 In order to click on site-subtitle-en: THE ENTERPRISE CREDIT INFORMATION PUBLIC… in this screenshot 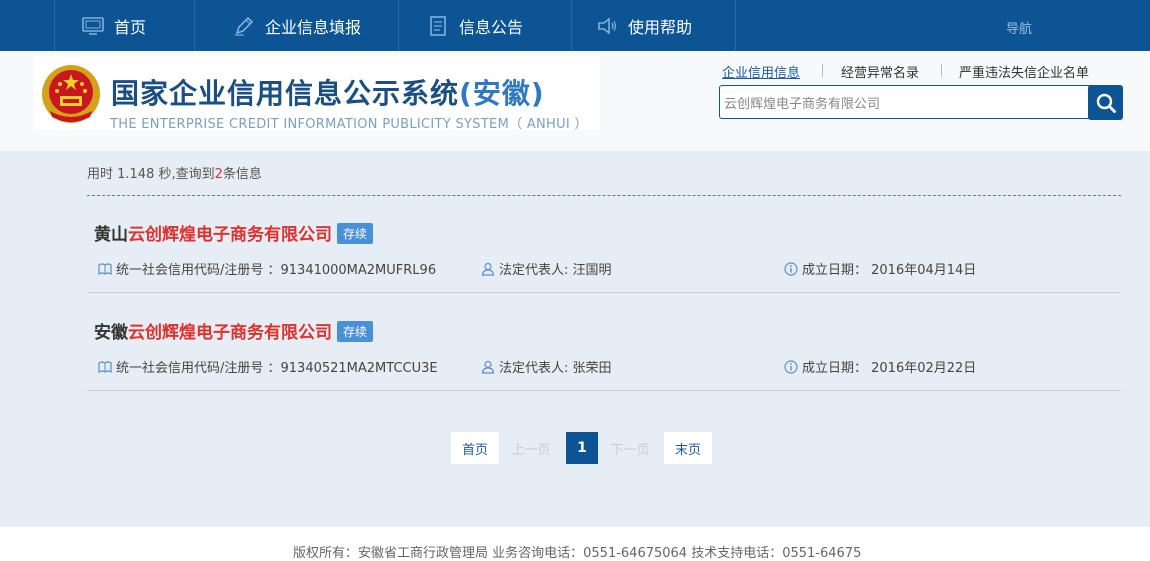, I will do `click(349, 124)`.